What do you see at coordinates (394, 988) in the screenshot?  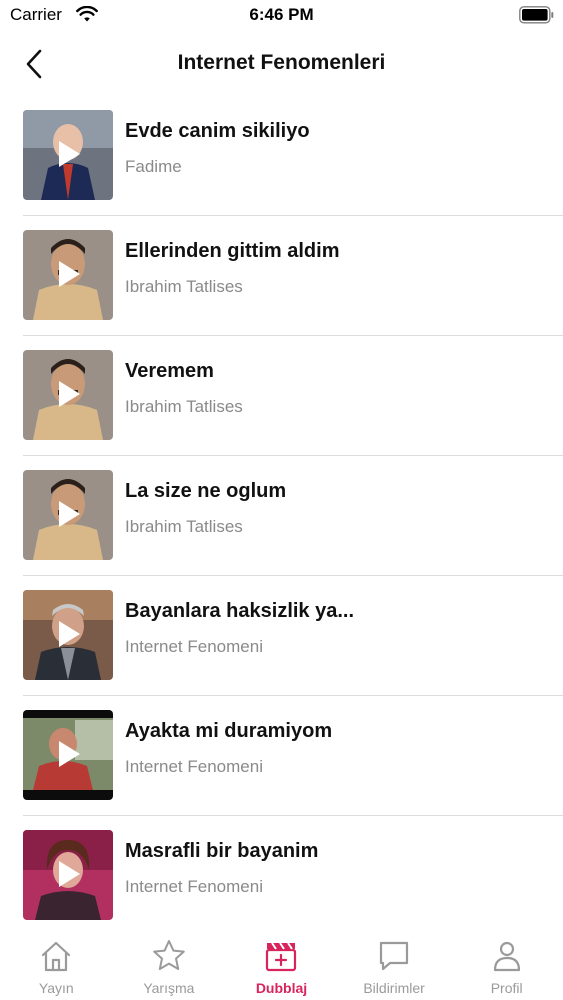 I see `tab-label: Bildirimler` at bounding box center [394, 988].